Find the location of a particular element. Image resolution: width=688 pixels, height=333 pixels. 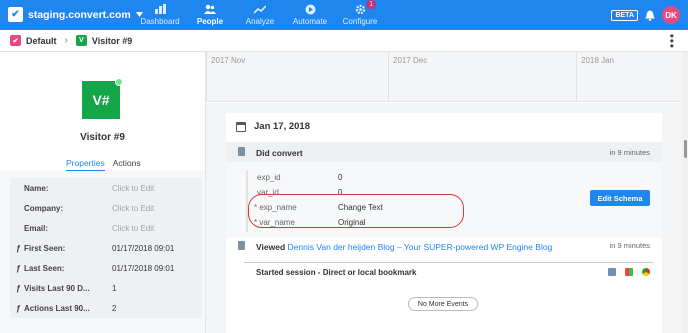

annotation-highlight is located at coordinates (356, 211).